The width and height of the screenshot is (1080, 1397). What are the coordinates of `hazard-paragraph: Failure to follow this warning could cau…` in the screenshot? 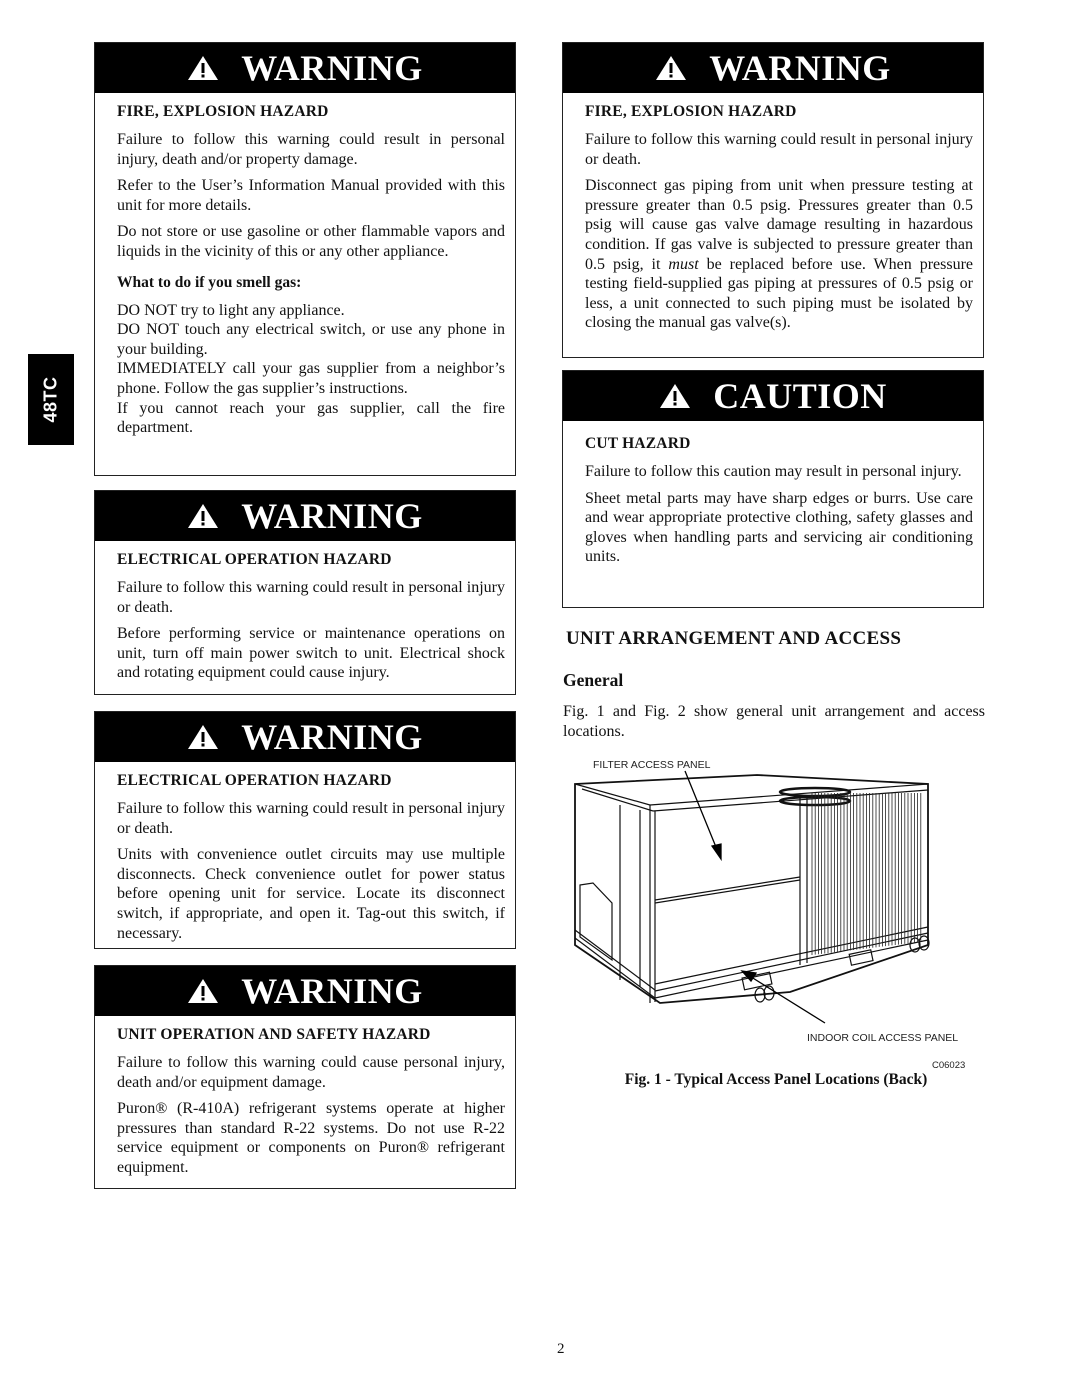 It's located at (311, 1072).